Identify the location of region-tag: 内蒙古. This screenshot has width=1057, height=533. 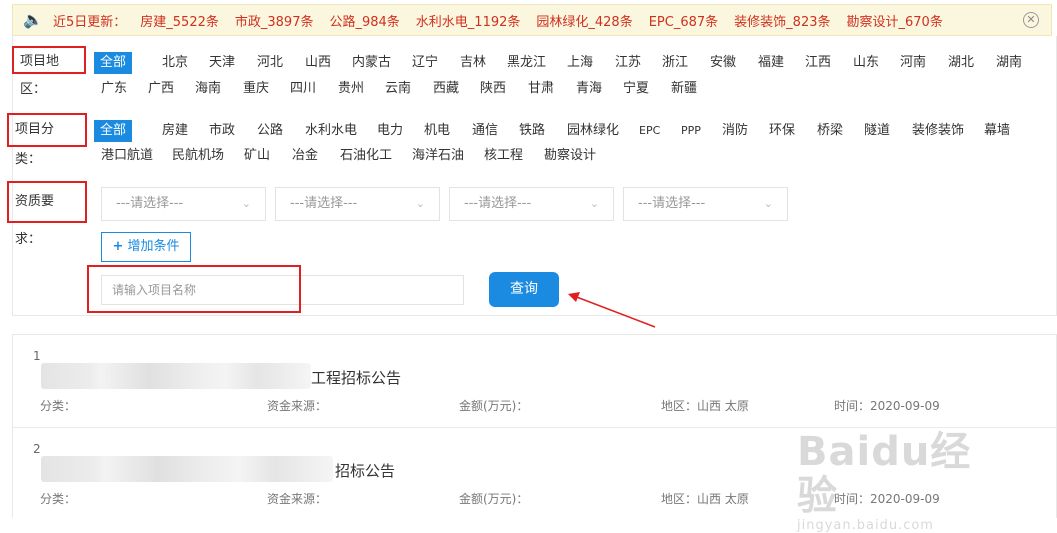
(371, 63).